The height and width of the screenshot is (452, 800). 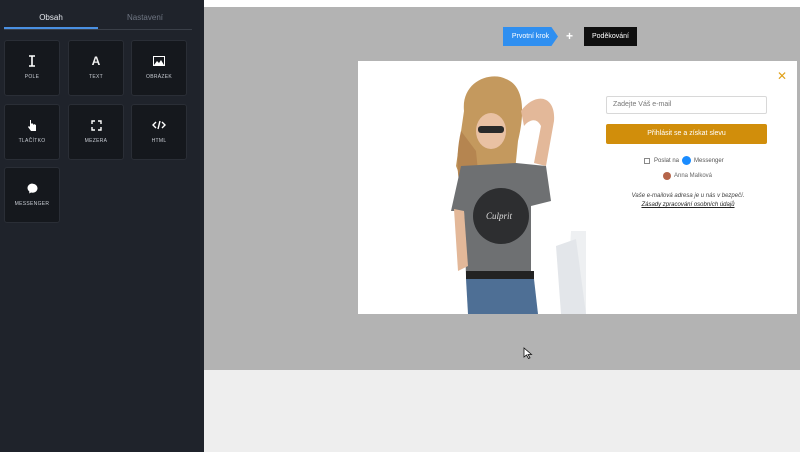 What do you see at coordinates (502, 3) in the screenshot?
I see `top-strip` at bounding box center [502, 3].